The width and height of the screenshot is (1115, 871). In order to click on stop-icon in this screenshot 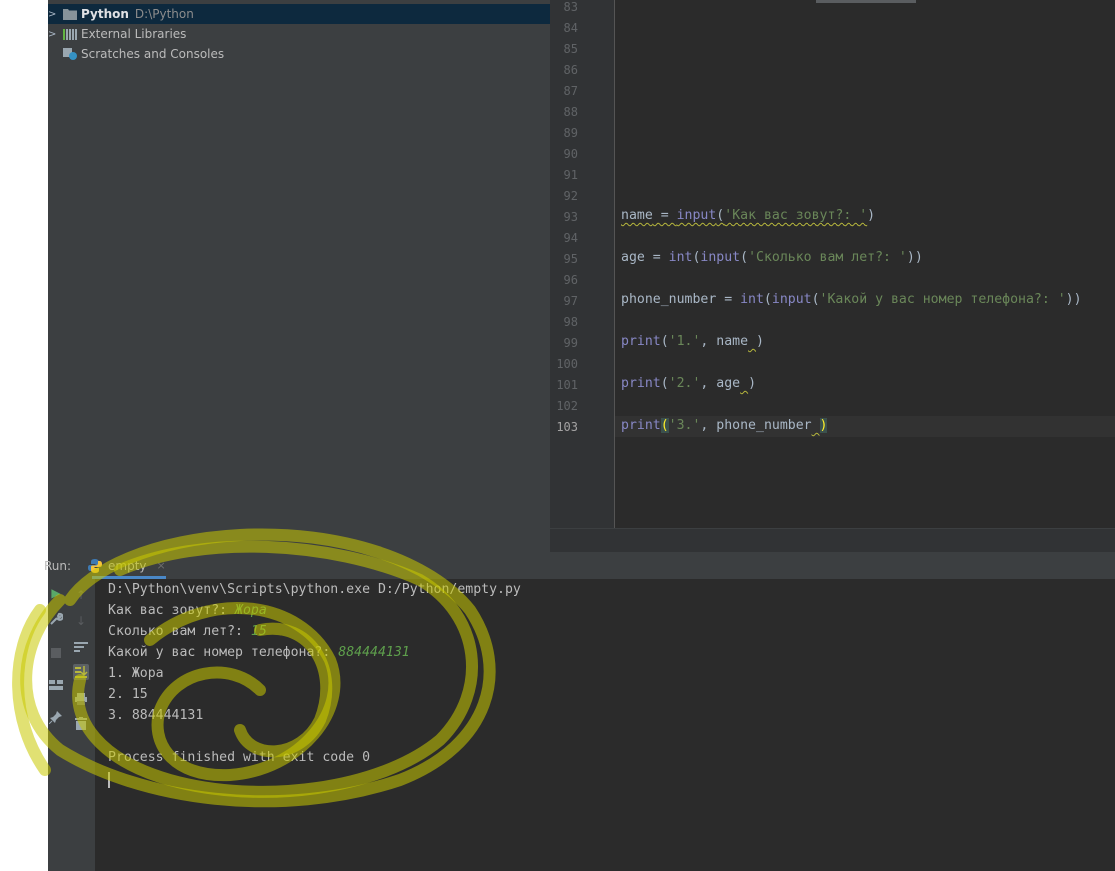, I will do `click(56, 653)`.